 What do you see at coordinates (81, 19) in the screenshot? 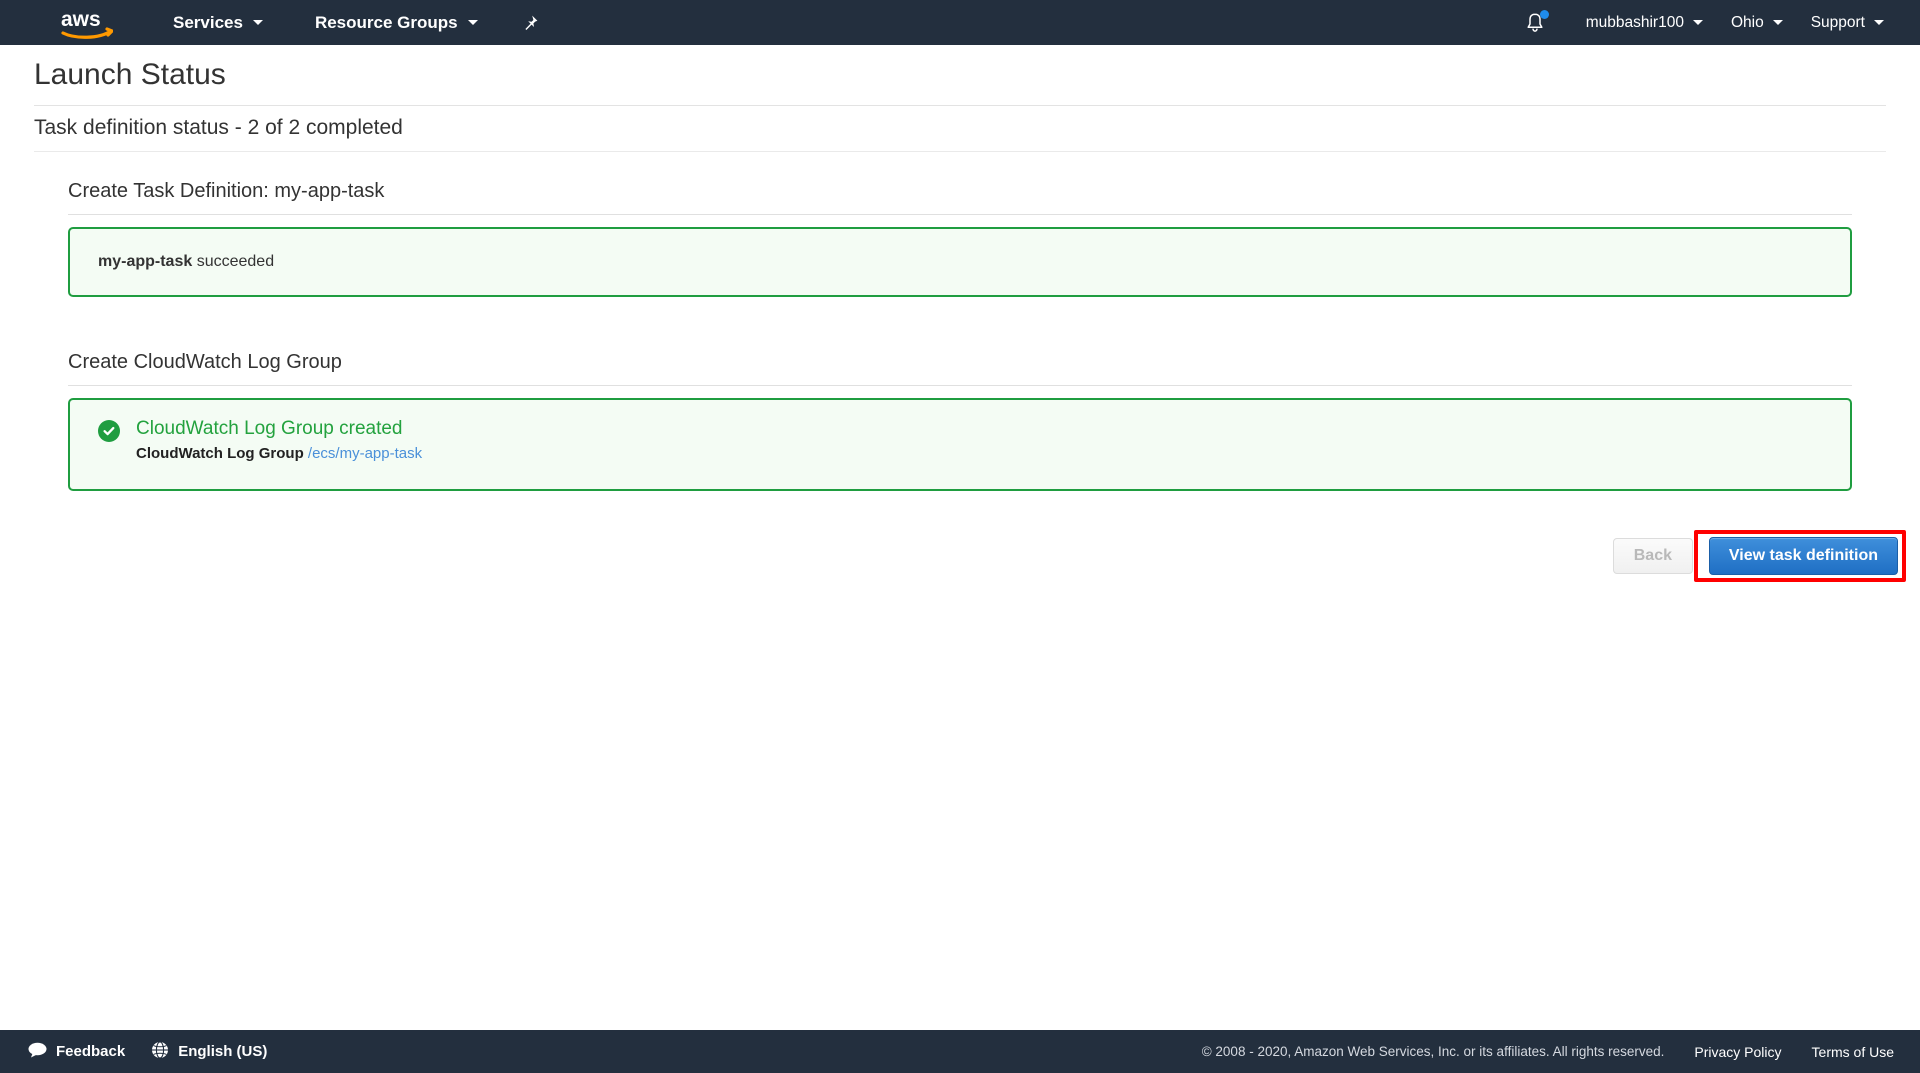
I see `svg-text: aws` at bounding box center [81, 19].